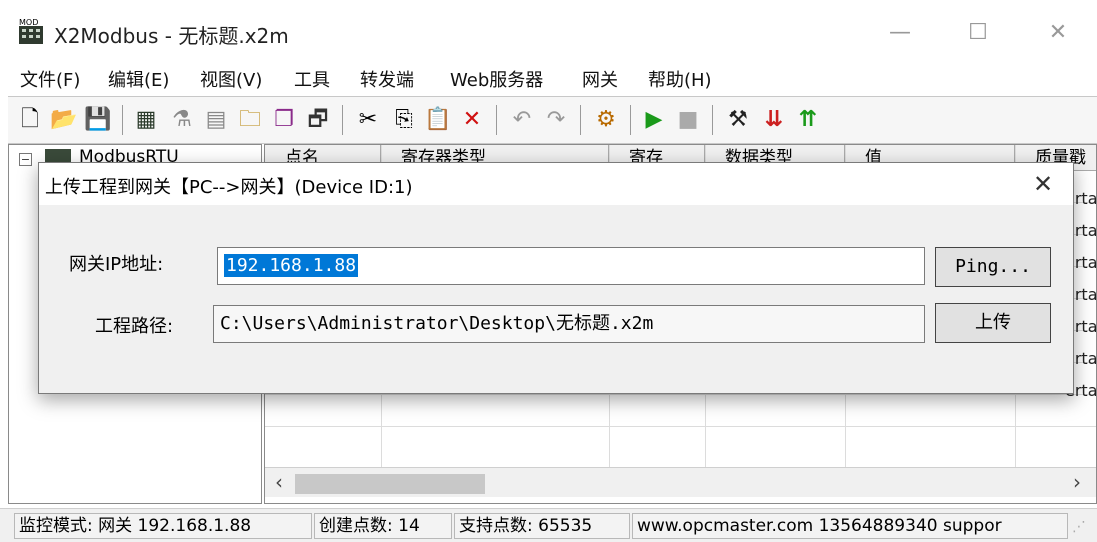 Image resolution: width=1097 pixels, height=542 pixels. Describe the element at coordinates (569, 324) in the screenshot. I see `project-path-input: C:\Users\Administrator\Desktop\无标题.x2m` at that location.